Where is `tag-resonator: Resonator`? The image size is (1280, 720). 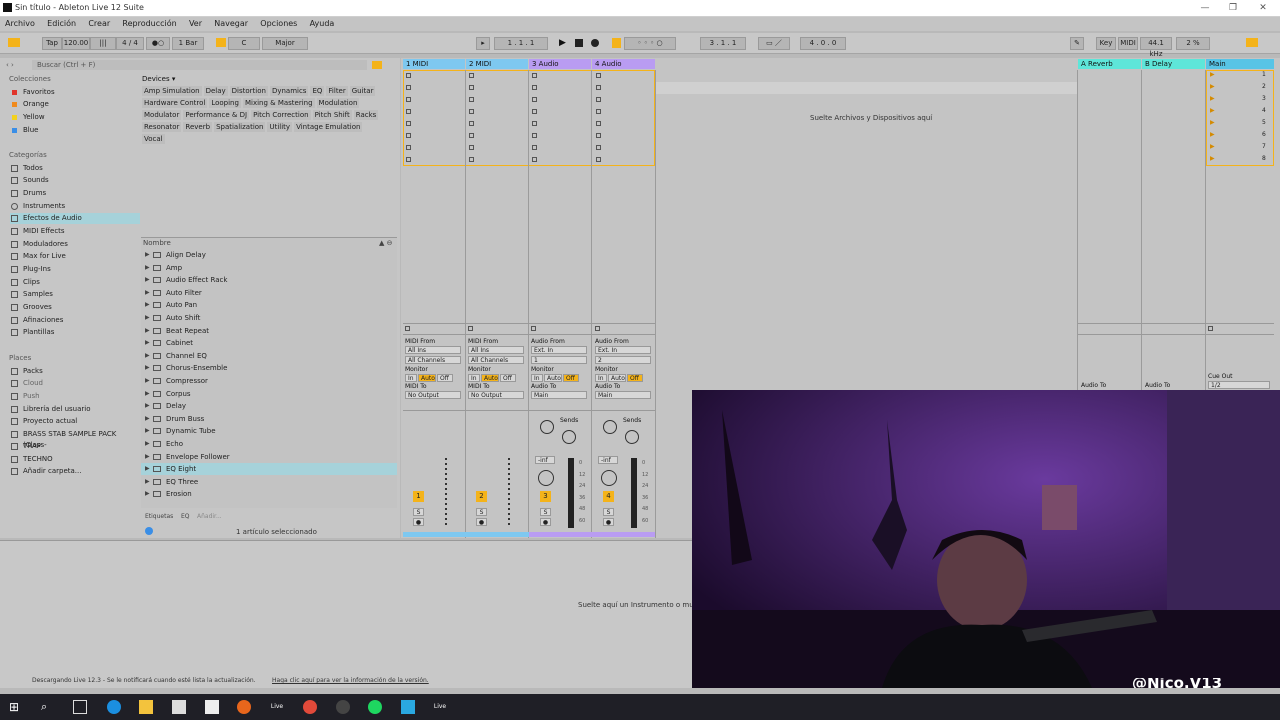
tag-resonator: Resonator is located at coordinates (162, 127).